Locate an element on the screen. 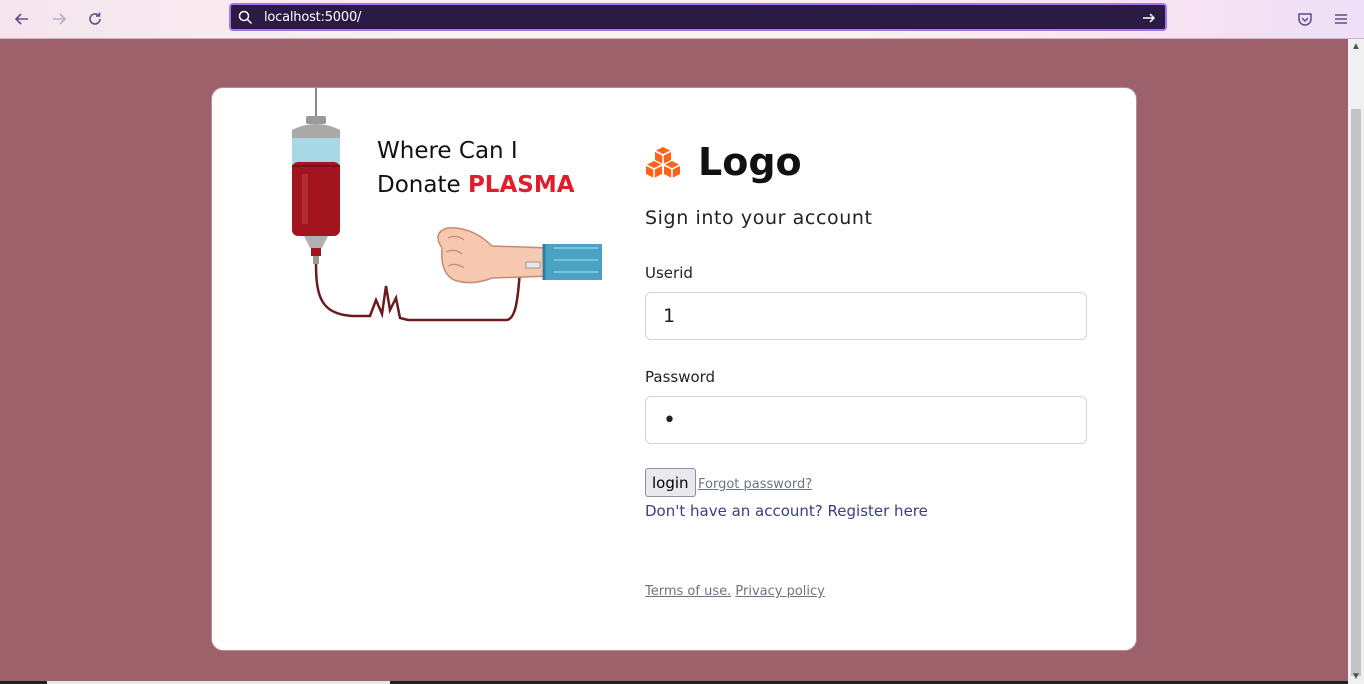  logo-text: Logo is located at coordinates (750, 162).